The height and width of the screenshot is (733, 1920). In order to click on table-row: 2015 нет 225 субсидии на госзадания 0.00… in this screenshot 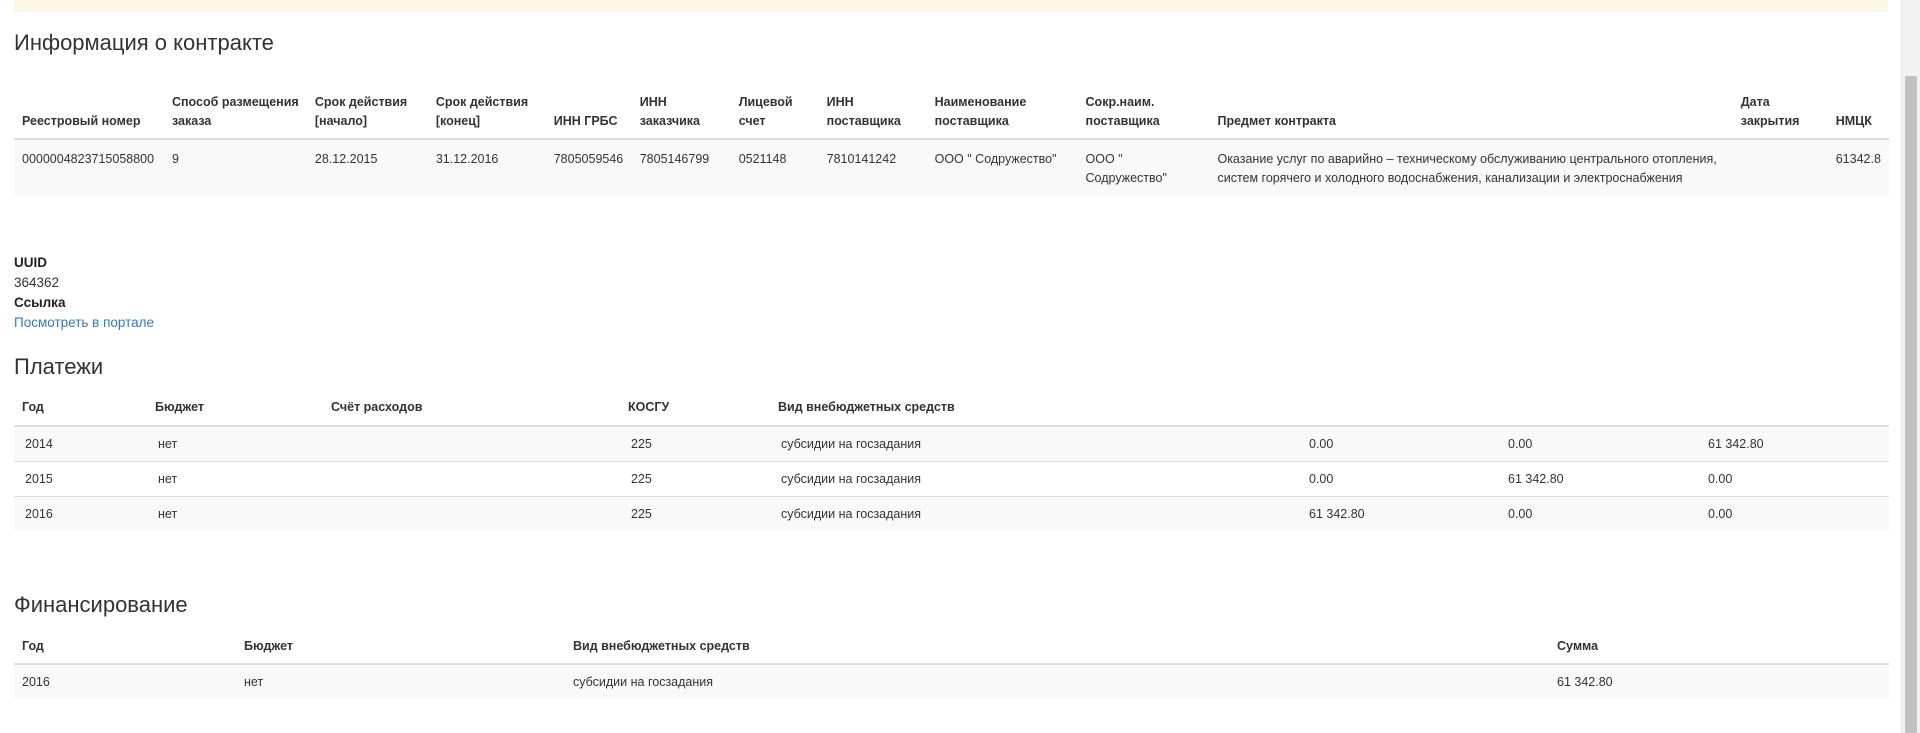, I will do `click(951, 478)`.